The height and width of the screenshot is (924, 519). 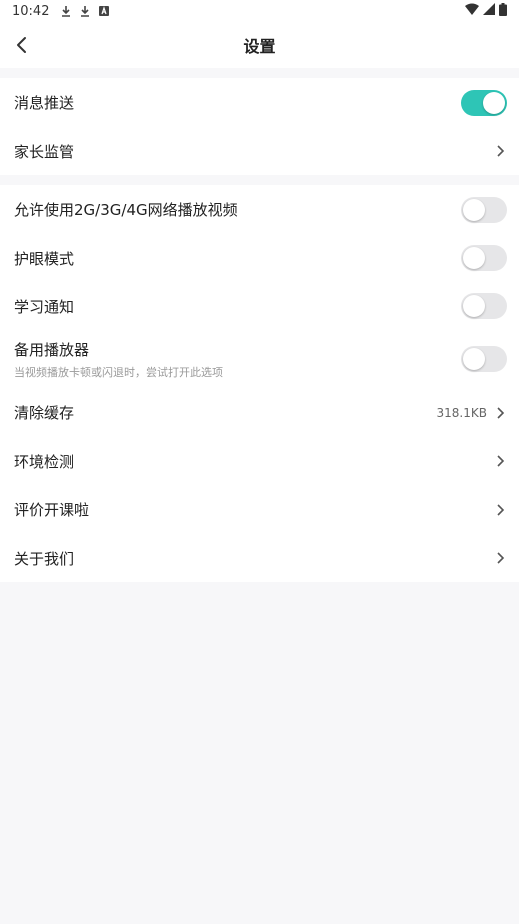 I want to click on row-about-us: 关于我们, so click(x=259, y=558).